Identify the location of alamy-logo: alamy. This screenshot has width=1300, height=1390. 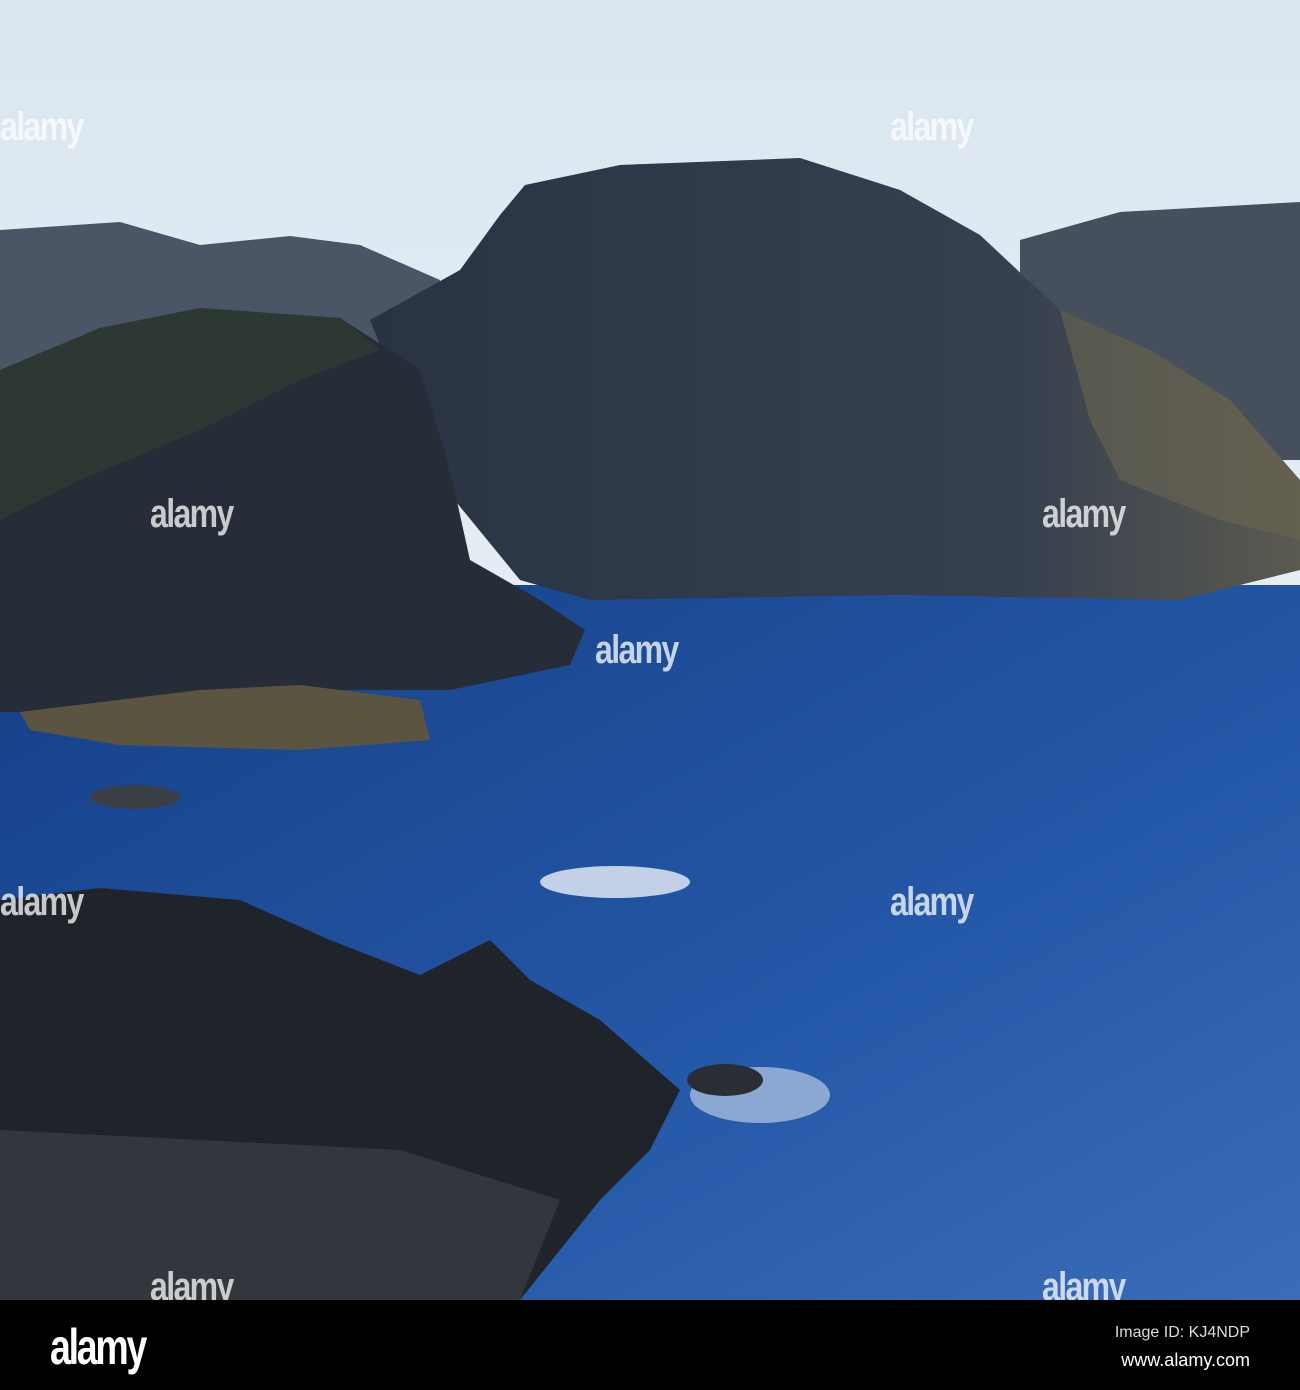
(98, 1347).